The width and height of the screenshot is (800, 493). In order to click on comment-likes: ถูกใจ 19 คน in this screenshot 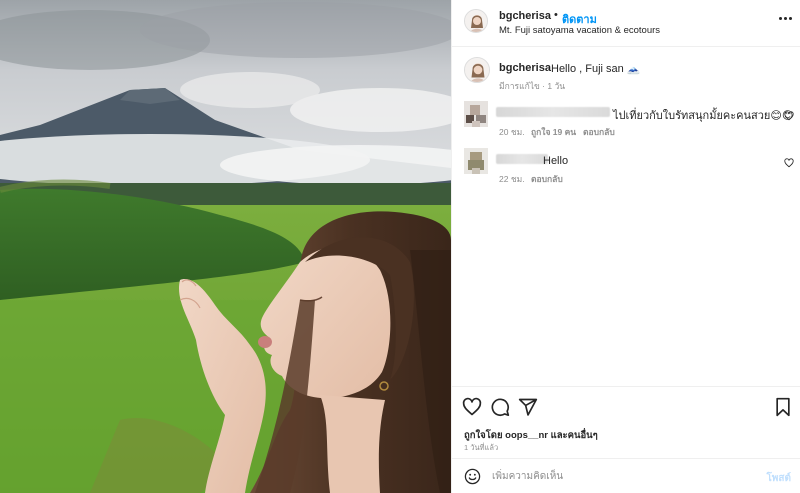, I will do `click(553, 132)`.